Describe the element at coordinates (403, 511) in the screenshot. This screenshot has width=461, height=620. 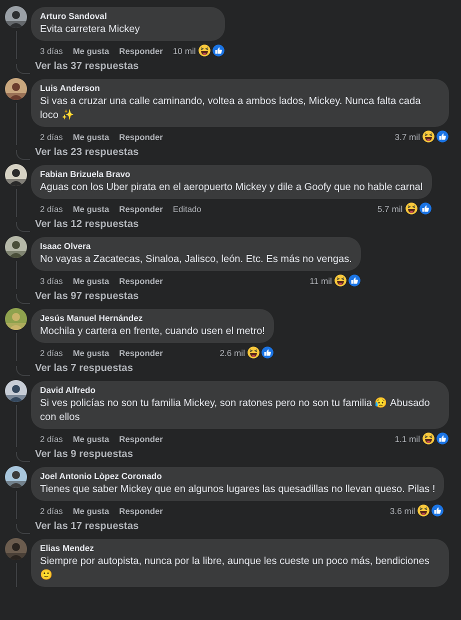
I see `reaction-count: 3.6 mil` at that location.